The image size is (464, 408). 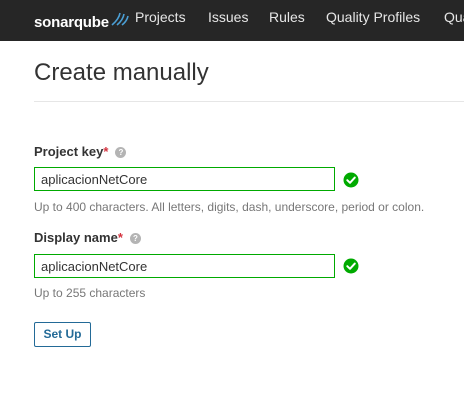 What do you see at coordinates (454, 20) in the screenshot?
I see `nav-quality-gates: Qua` at bounding box center [454, 20].